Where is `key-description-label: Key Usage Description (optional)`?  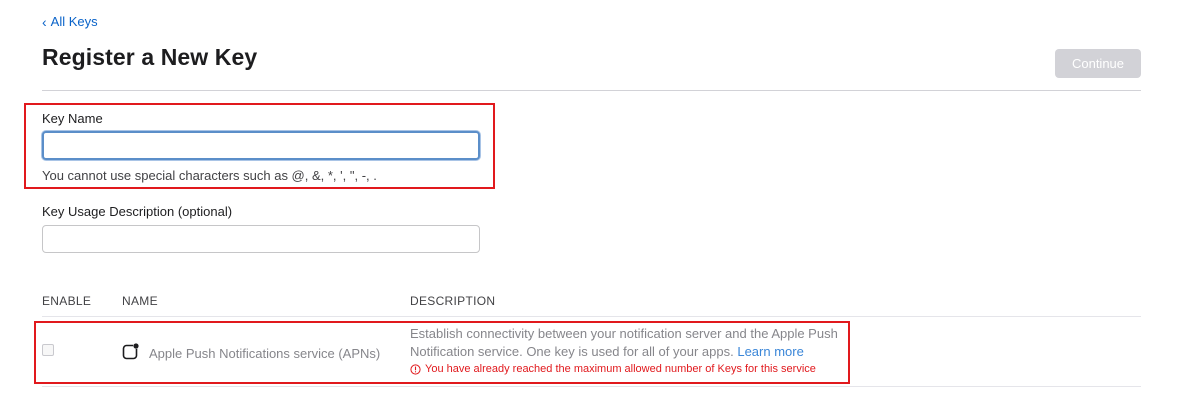
key-description-label: Key Usage Description (optional) is located at coordinates (137, 211).